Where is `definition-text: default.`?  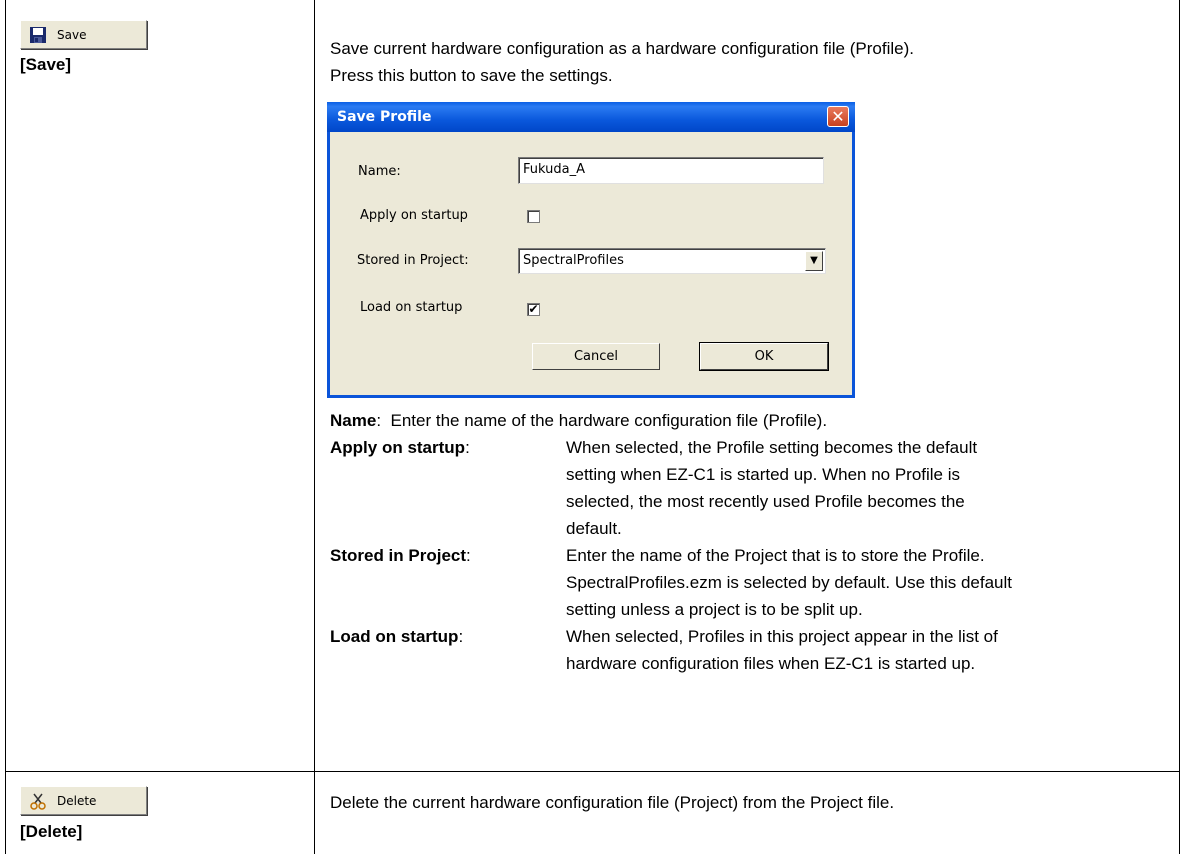 definition-text: default. is located at coordinates (594, 528).